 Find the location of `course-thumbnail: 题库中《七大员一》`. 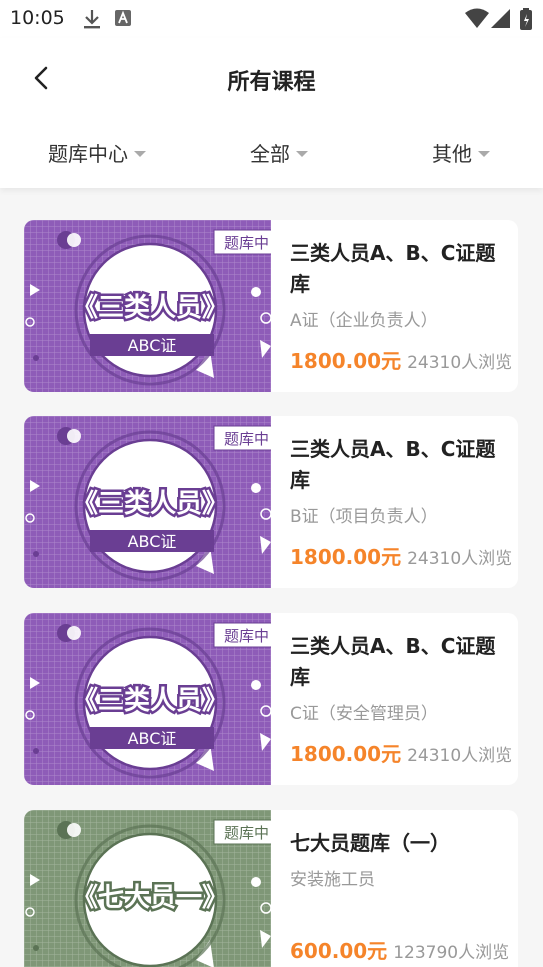

course-thumbnail: 题库中《七大员一》 is located at coordinates (147, 888).